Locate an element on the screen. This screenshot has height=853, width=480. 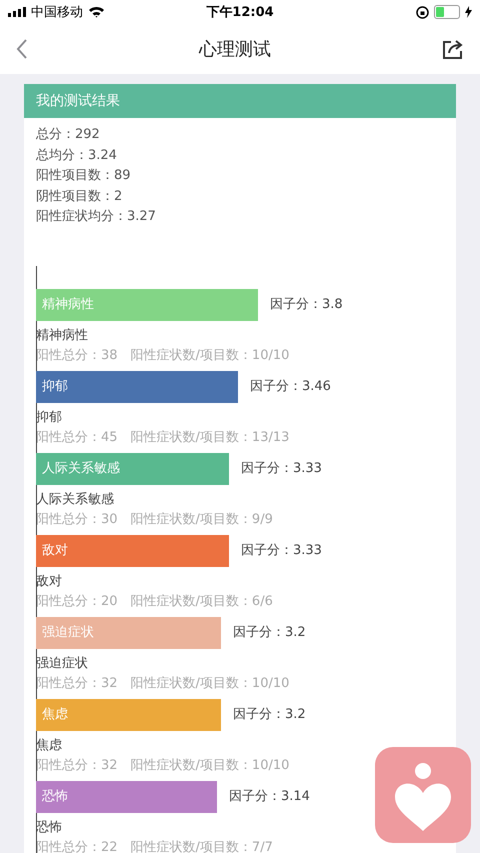
summary-line: 阳性症状均分：3.27 is located at coordinates (96, 217).